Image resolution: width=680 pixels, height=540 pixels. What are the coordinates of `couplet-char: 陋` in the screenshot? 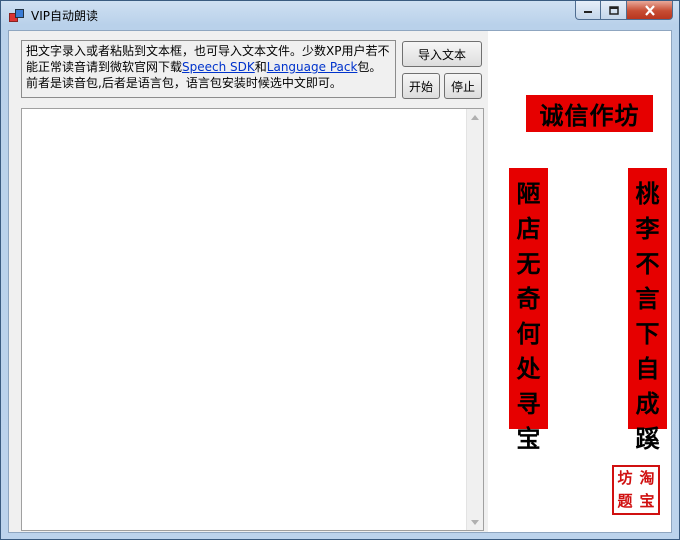 It's located at (528, 193).